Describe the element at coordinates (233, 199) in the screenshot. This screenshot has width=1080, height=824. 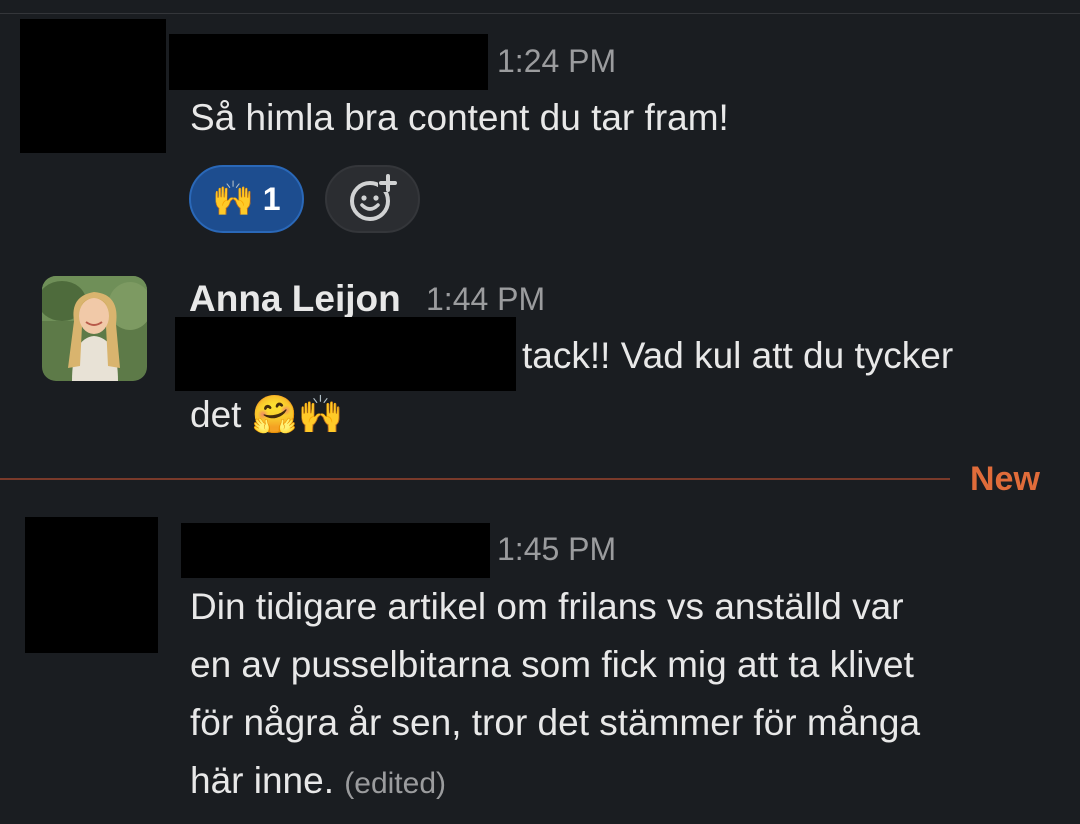
I see `raised-hands-emoji: 🙌` at that location.